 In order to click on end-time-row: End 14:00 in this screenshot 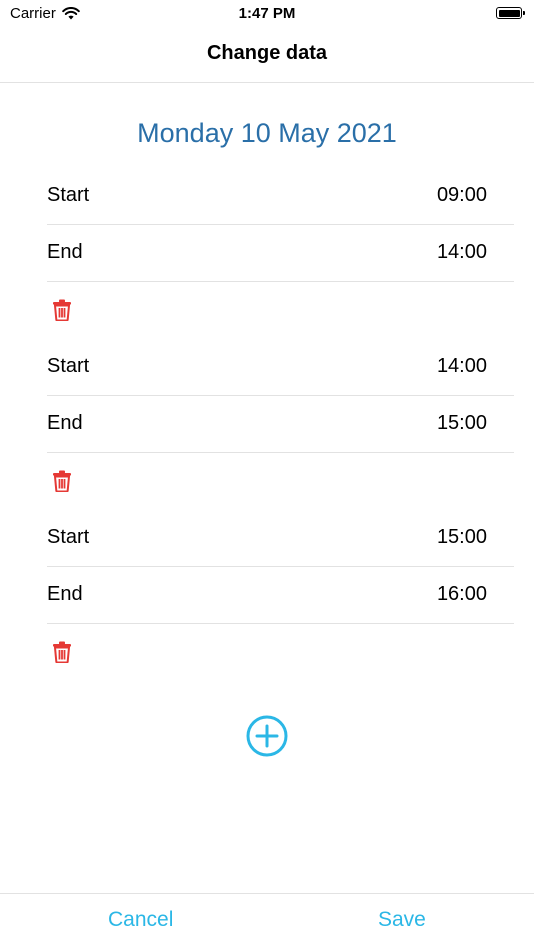, I will do `click(280, 253)`.